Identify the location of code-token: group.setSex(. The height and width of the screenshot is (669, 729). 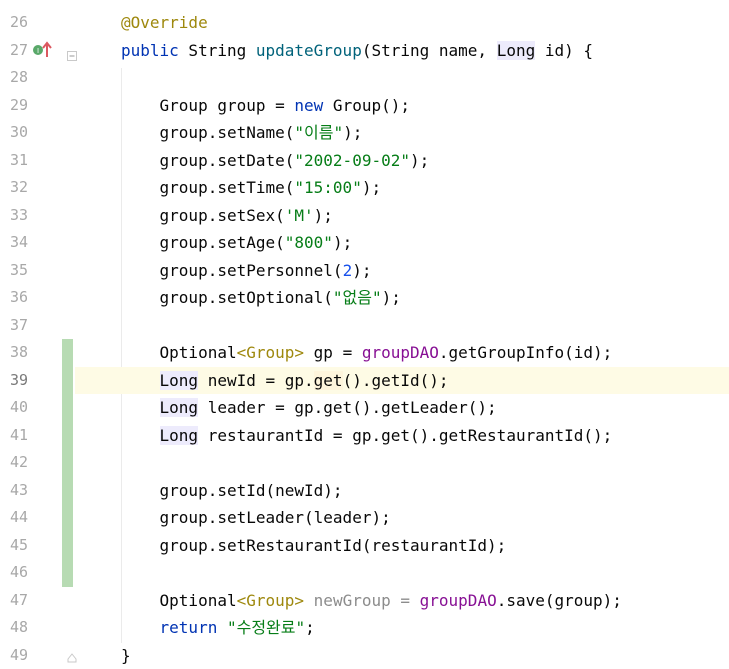
(203, 215).